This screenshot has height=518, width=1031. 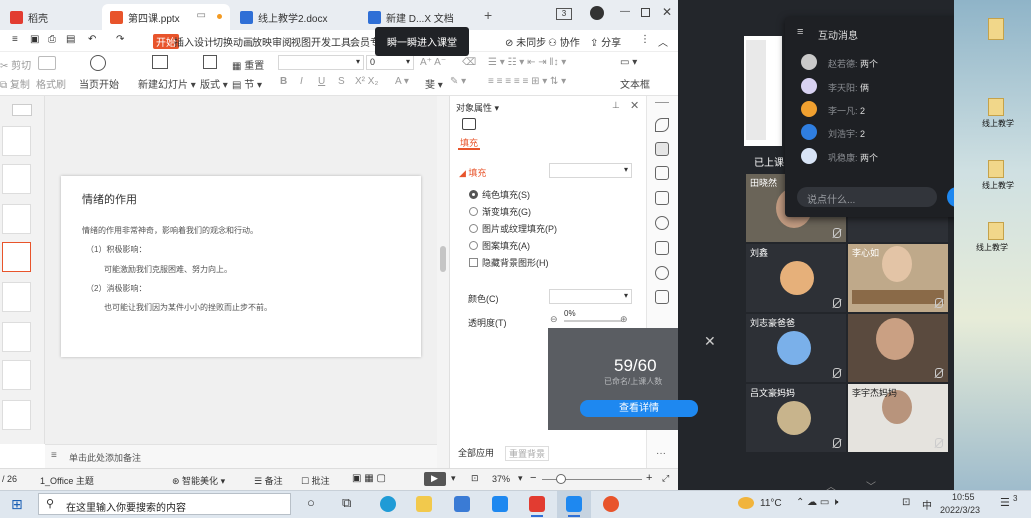 What do you see at coordinates (164, 504) in the screenshot?
I see `taskbar-search: ⚲ 在这里输入你要搜索的内容` at bounding box center [164, 504].